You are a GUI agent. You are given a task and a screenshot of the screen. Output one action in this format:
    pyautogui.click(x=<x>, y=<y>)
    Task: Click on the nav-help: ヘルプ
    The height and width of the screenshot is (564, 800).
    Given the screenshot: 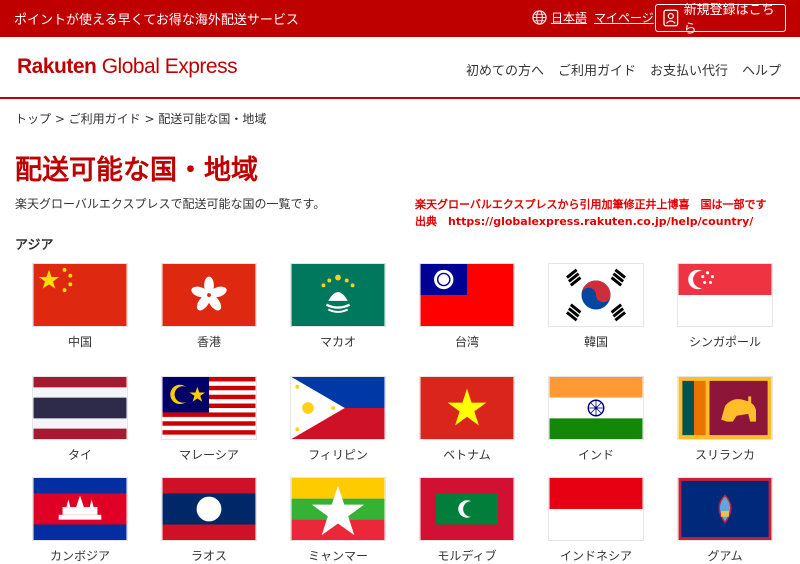 What is the action you would take?
    pyautogui.click(x=761, y=69)
    